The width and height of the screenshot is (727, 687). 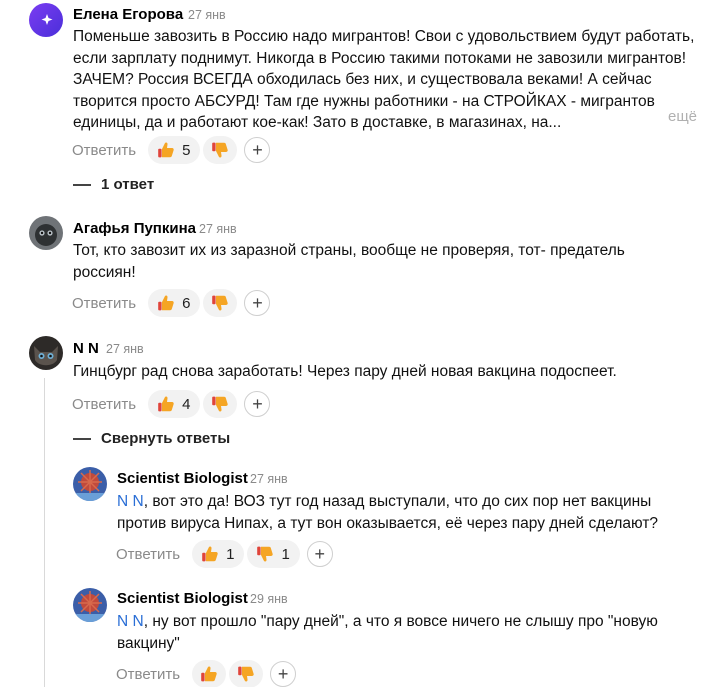 I want to click on reply-actions: Ответить +, so click(x=206, y=673).